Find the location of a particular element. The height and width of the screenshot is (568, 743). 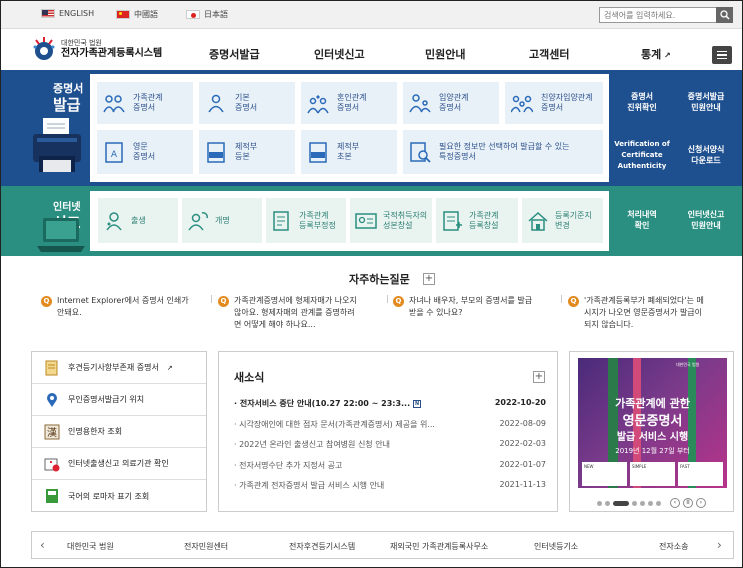

card-label: 변경 is located at coordinates (562, 225).